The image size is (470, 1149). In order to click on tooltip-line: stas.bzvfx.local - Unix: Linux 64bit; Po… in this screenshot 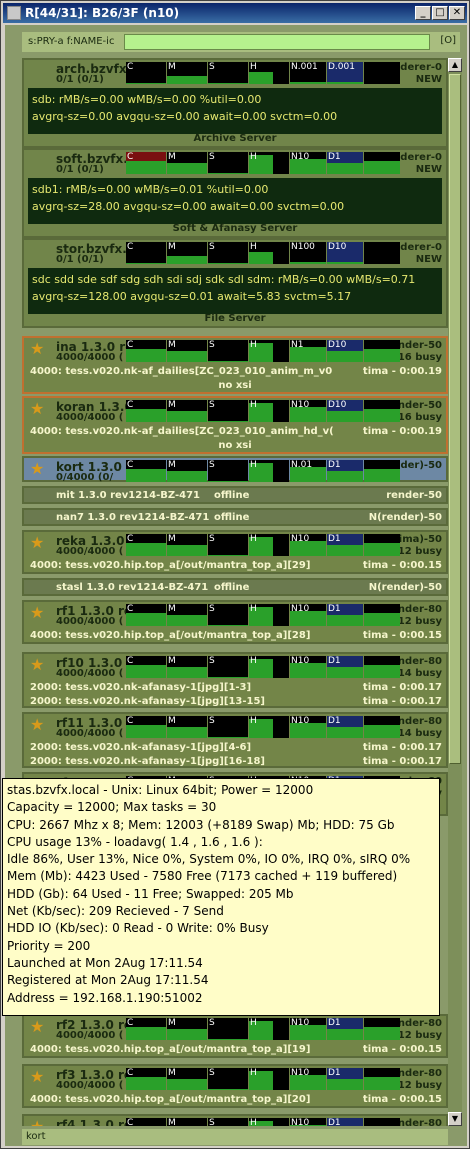, I will do `click(160, 790)`.